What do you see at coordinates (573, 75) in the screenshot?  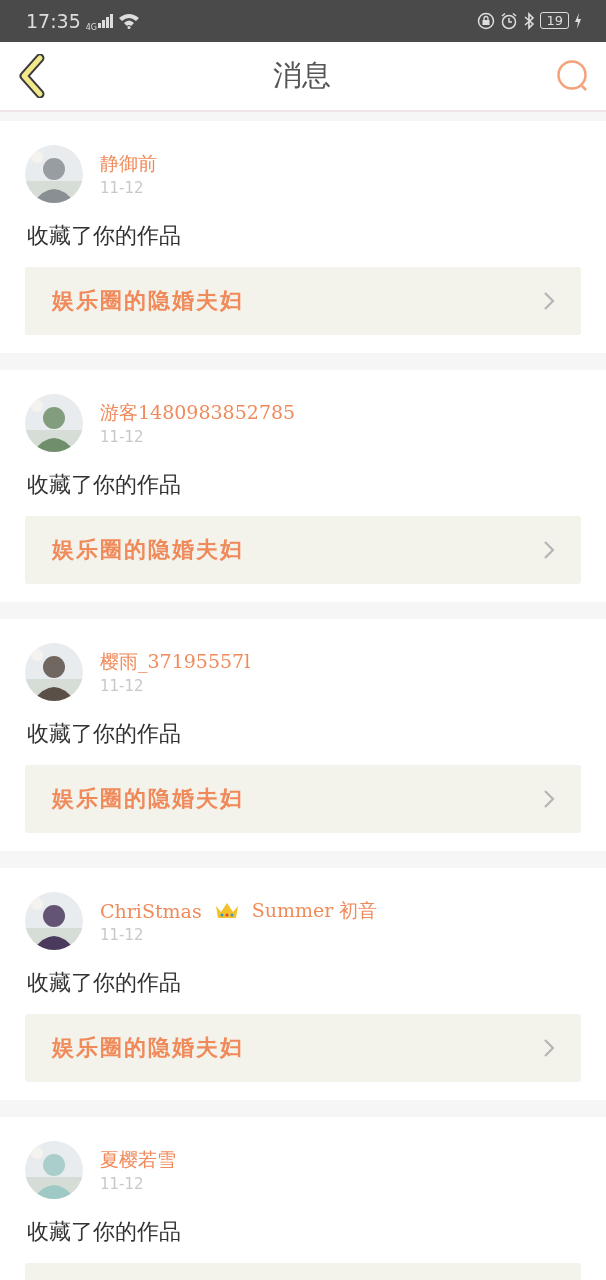 I see `search-icon` at bounding box center [573, 75].